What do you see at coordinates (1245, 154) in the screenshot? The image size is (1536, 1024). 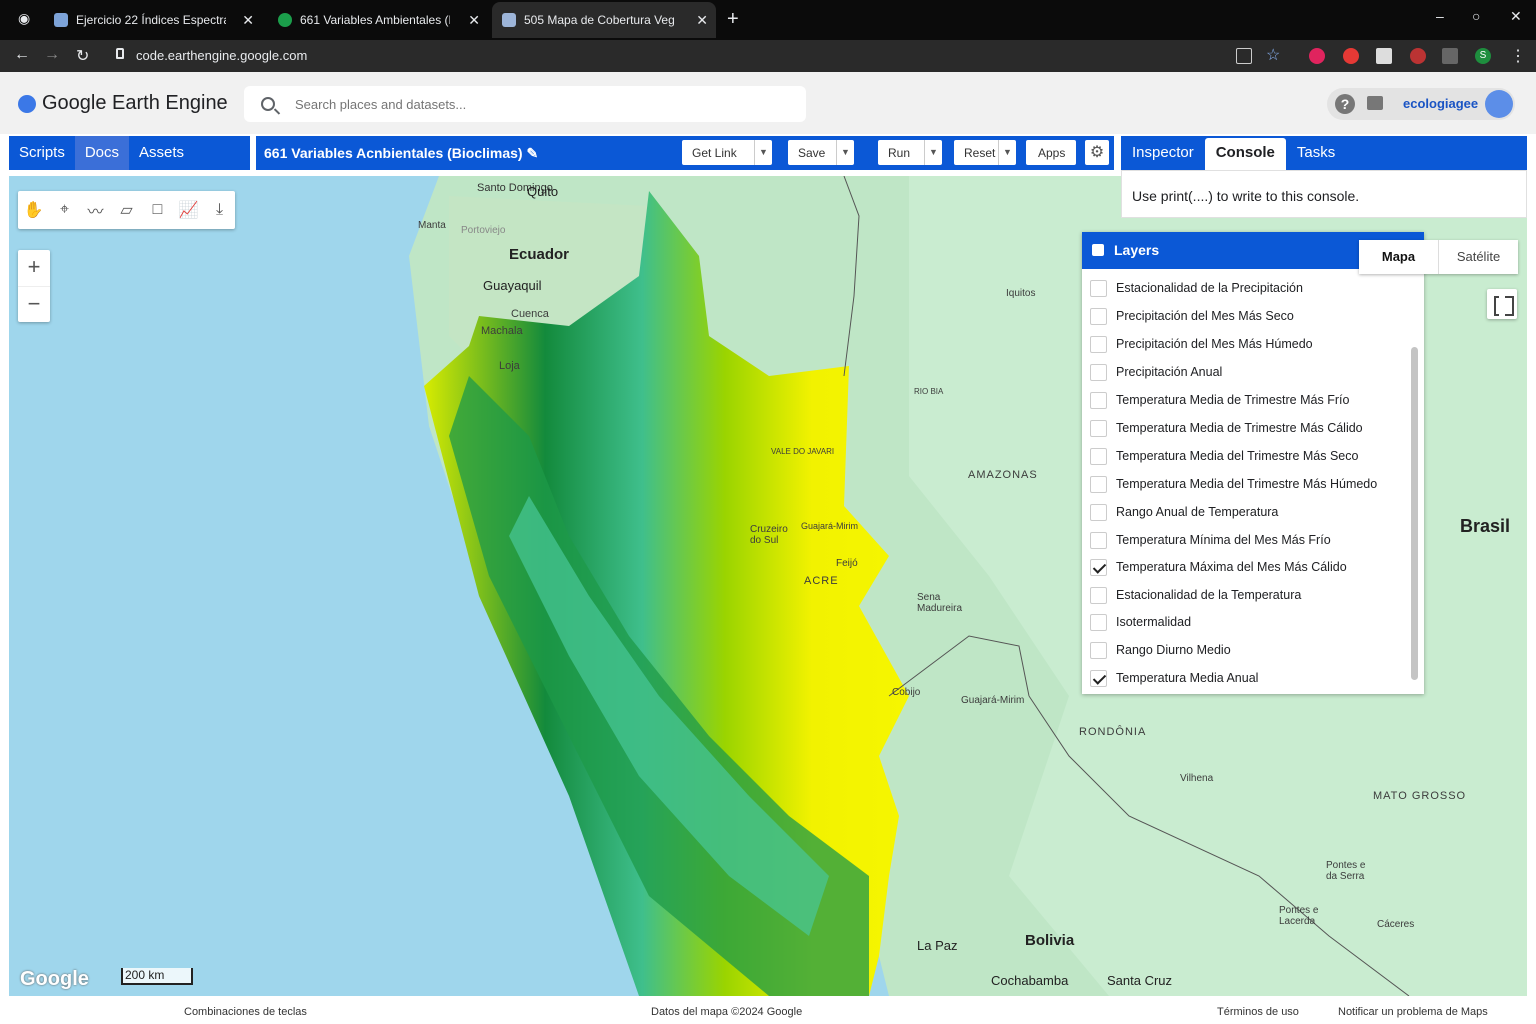 I see `tab-console: Console` at bounding box center [1245, 154].